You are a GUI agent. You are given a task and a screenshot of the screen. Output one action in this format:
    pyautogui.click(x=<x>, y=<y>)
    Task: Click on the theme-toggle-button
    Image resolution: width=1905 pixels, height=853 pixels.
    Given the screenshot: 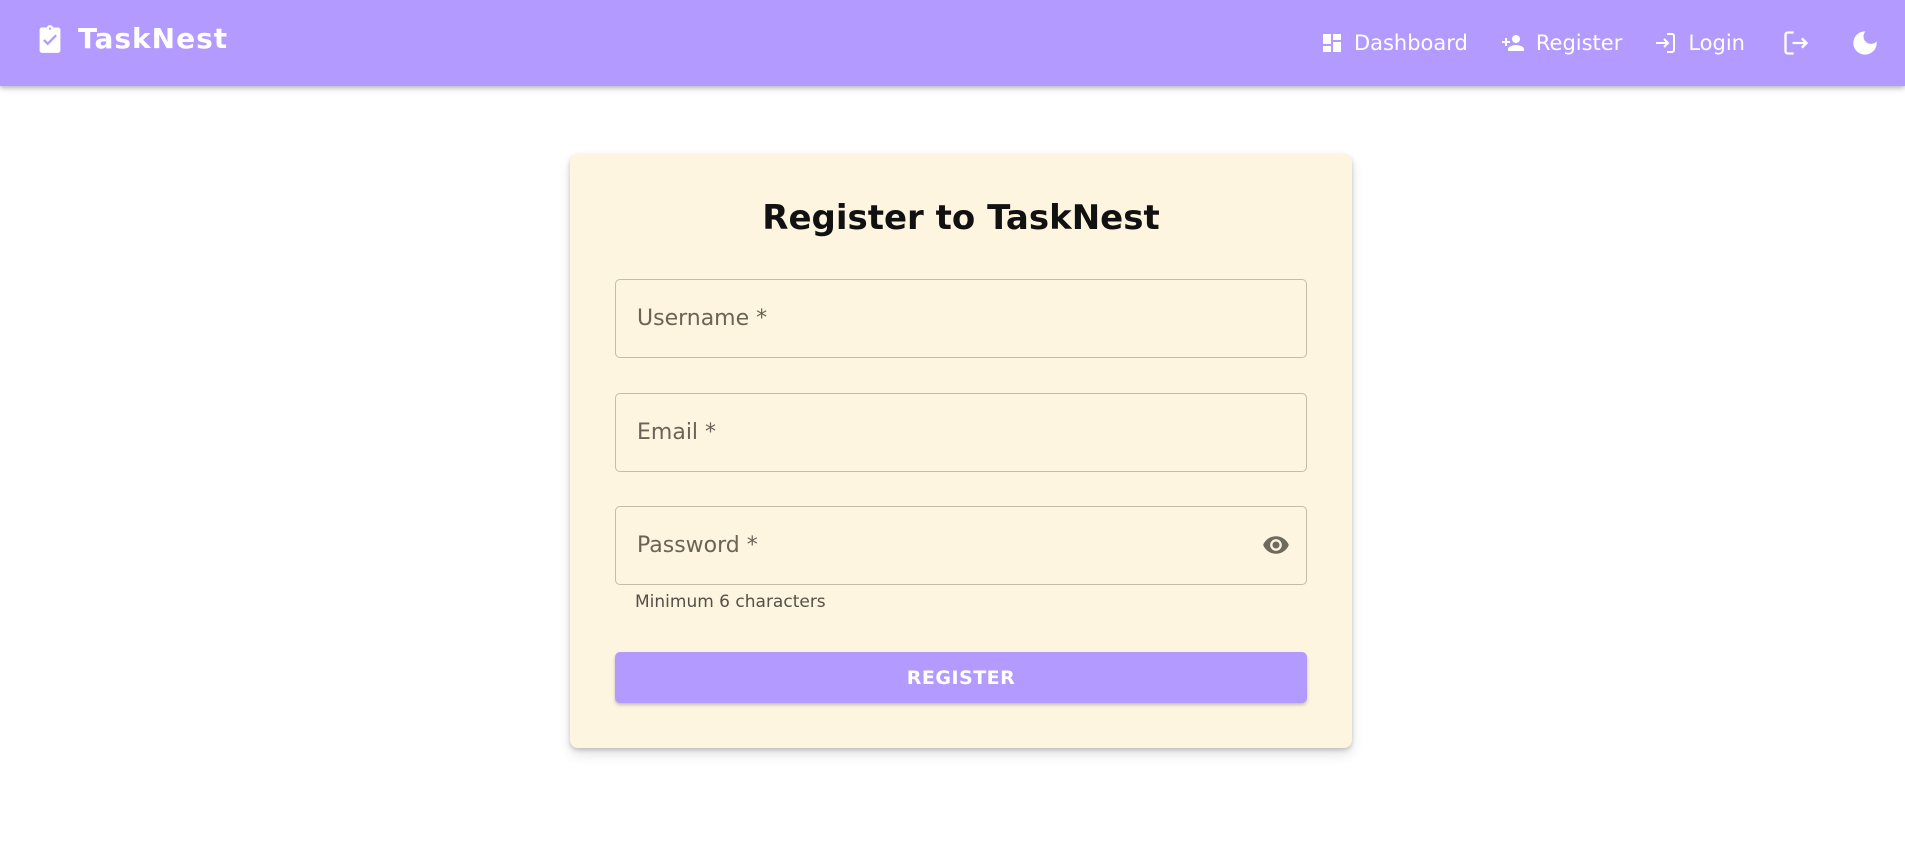 What is the action you would take?
    pyautogui.click(x=1865, y=43)
    